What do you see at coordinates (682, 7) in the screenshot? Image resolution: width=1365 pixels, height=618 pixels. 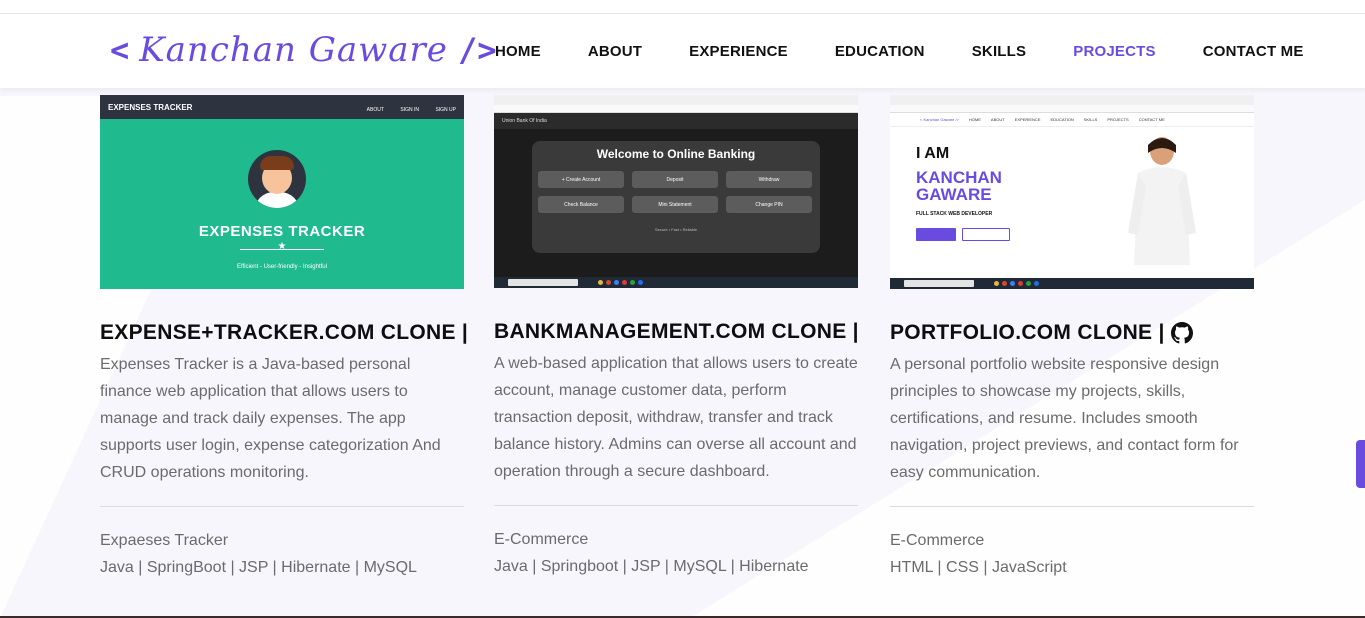 I see `browser-top-strip` at bounding box center [682, 7].